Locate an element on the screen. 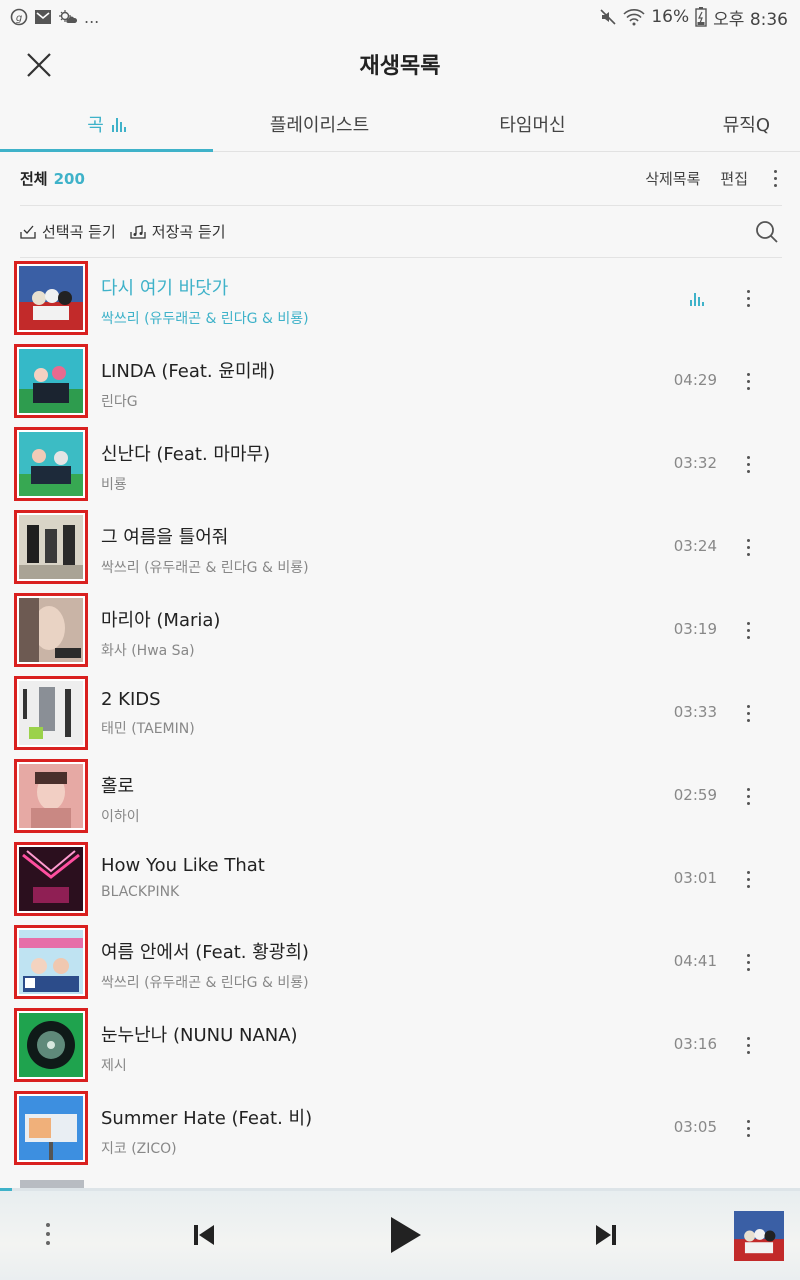  status-bar: g ... 16% 오후 8:36 is located at coordinates (400, 17).